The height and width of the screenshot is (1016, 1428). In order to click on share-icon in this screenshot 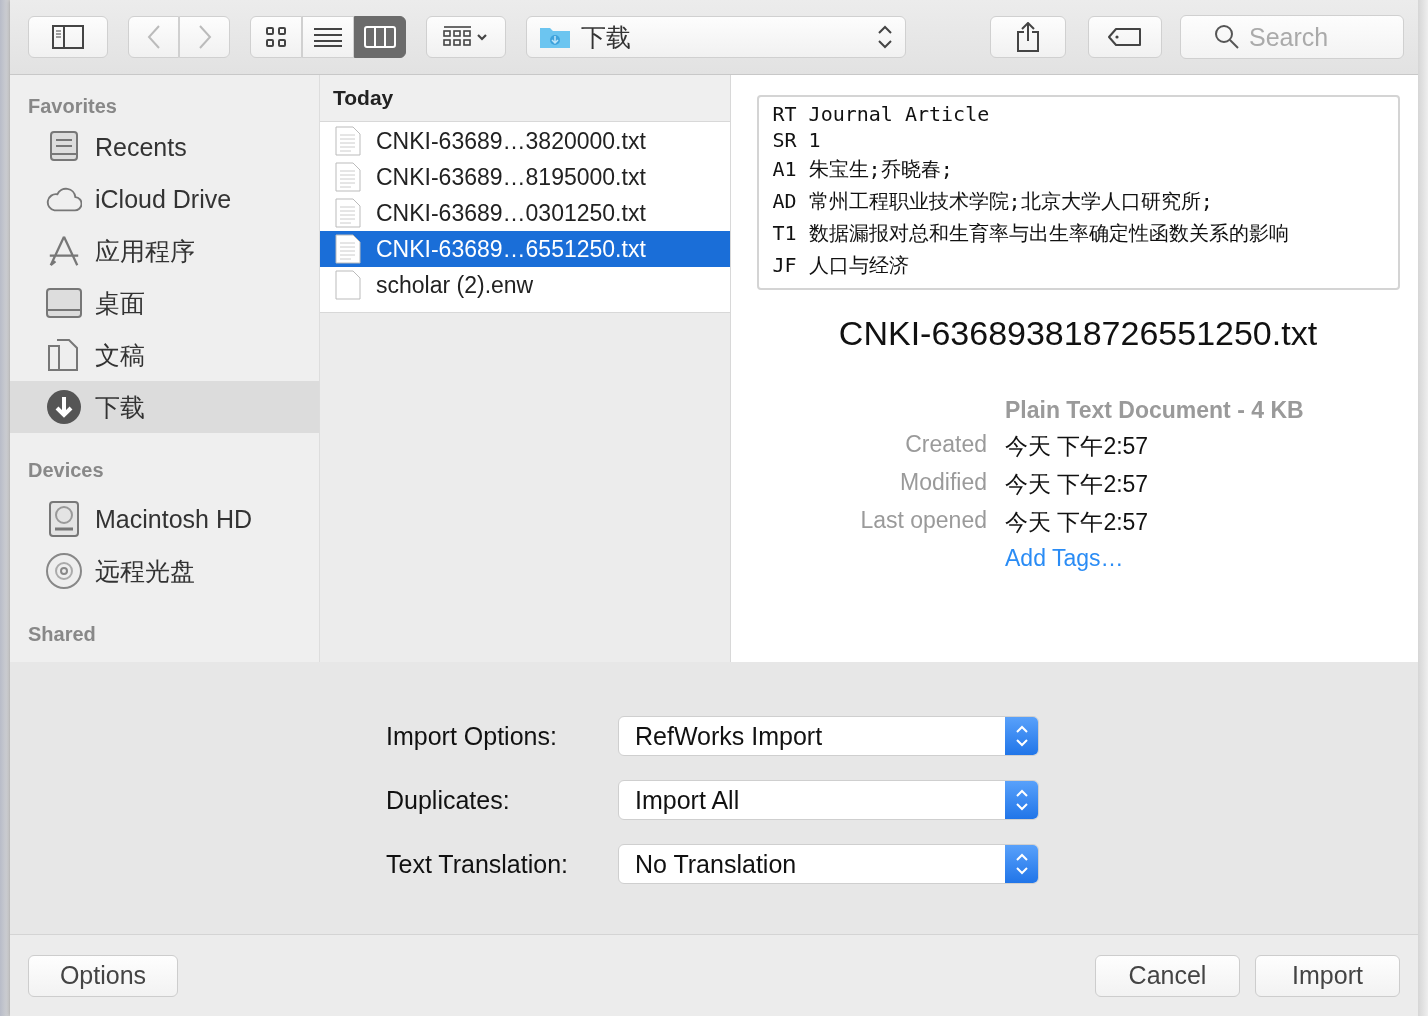, I will do `click(1028, 37)`.